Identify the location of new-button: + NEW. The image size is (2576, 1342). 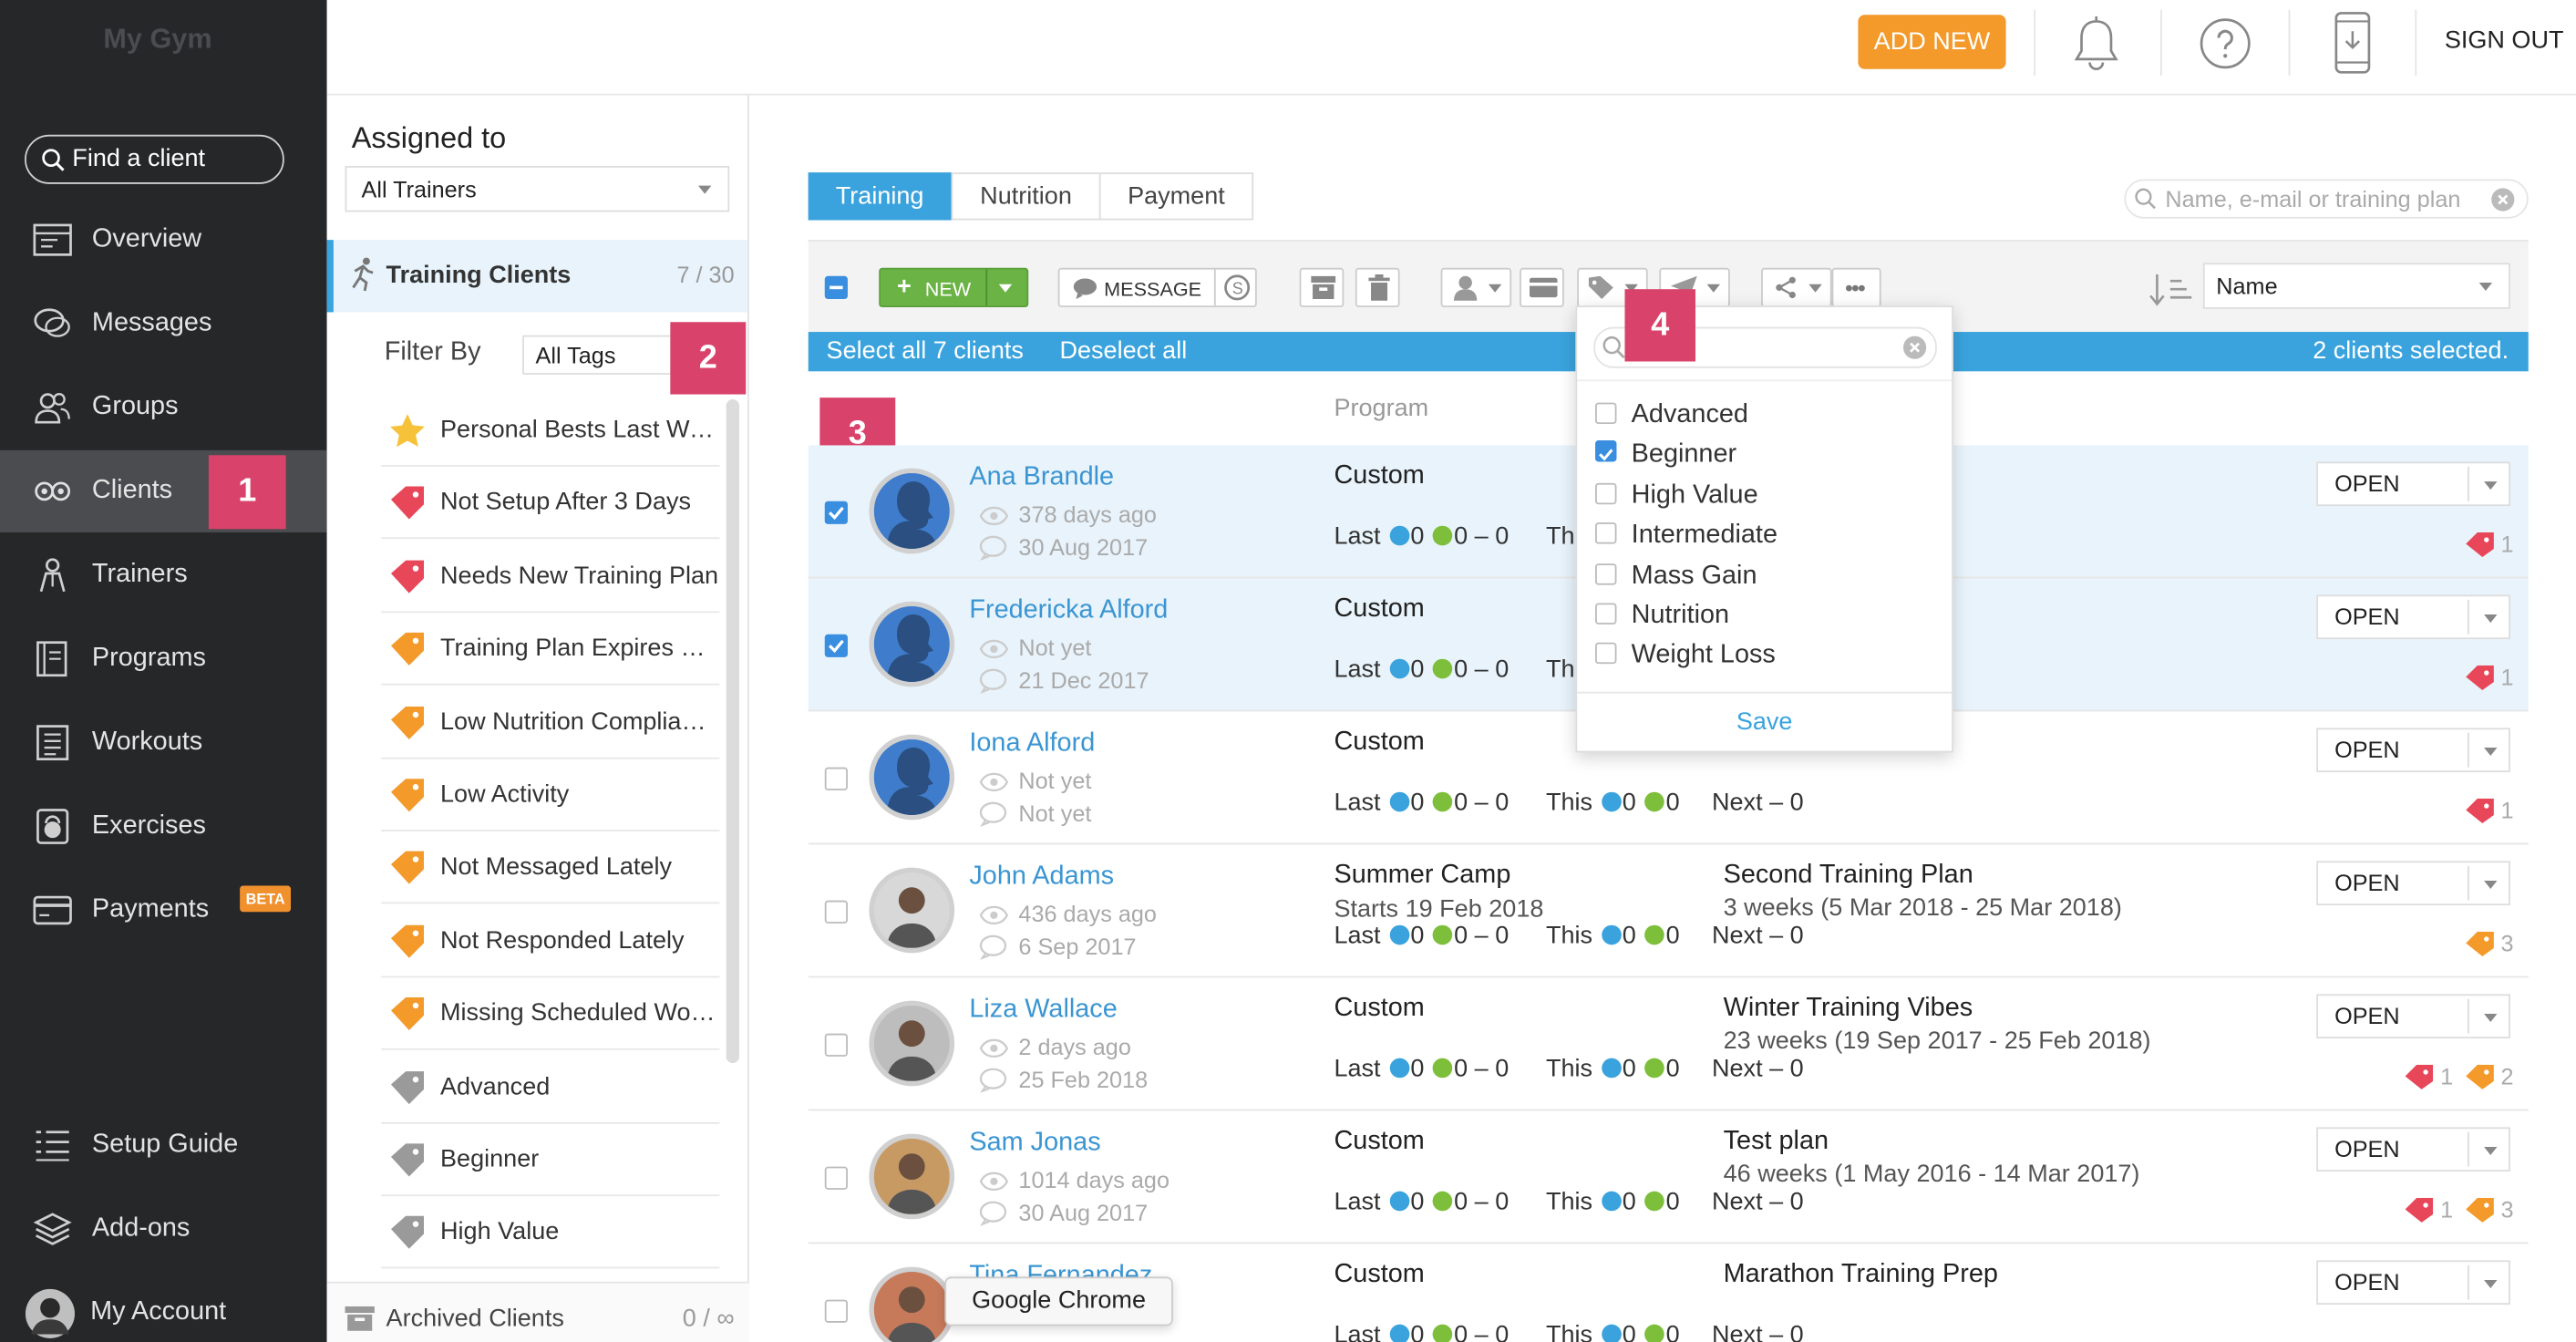
(954, 287).